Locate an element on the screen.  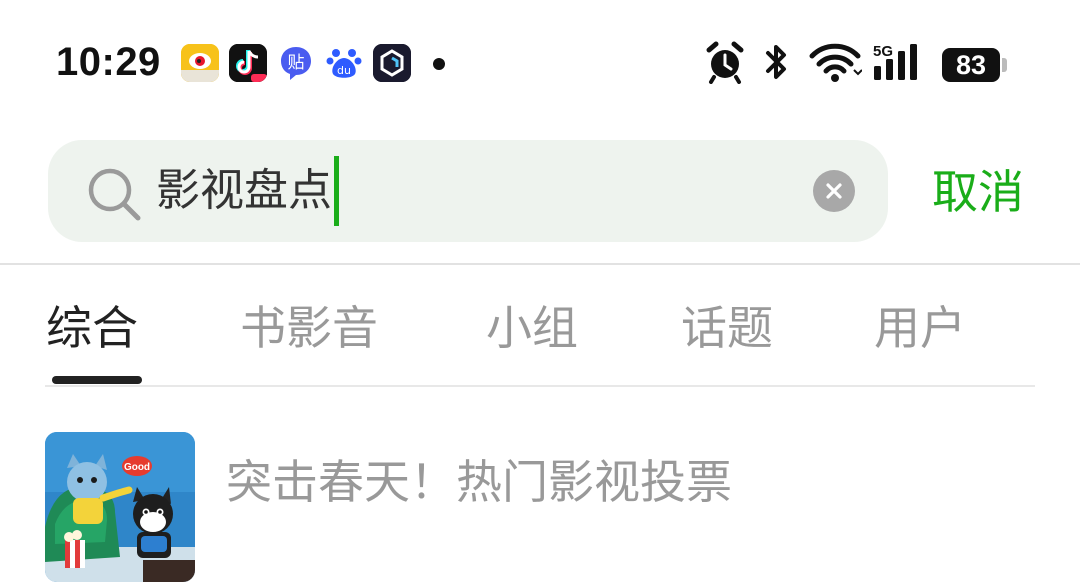
tieba-icon: 贴 is located at coordinates (296, 63).